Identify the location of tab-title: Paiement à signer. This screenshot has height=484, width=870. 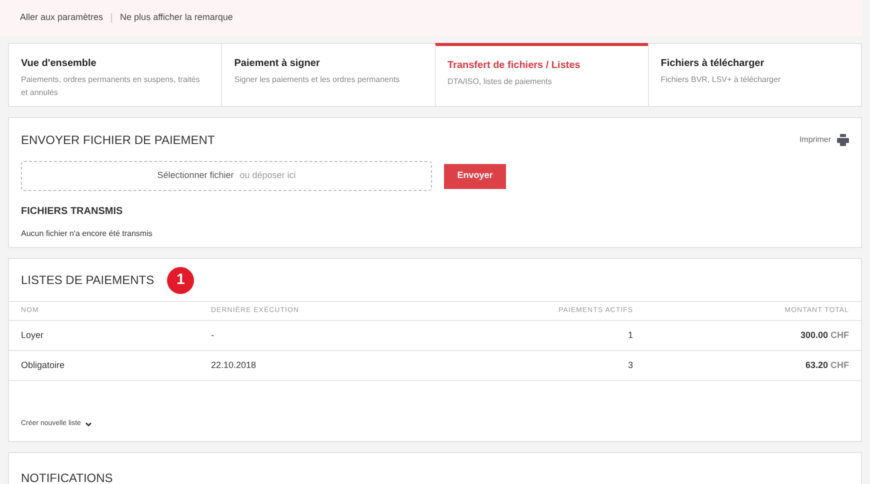
(277, 64).